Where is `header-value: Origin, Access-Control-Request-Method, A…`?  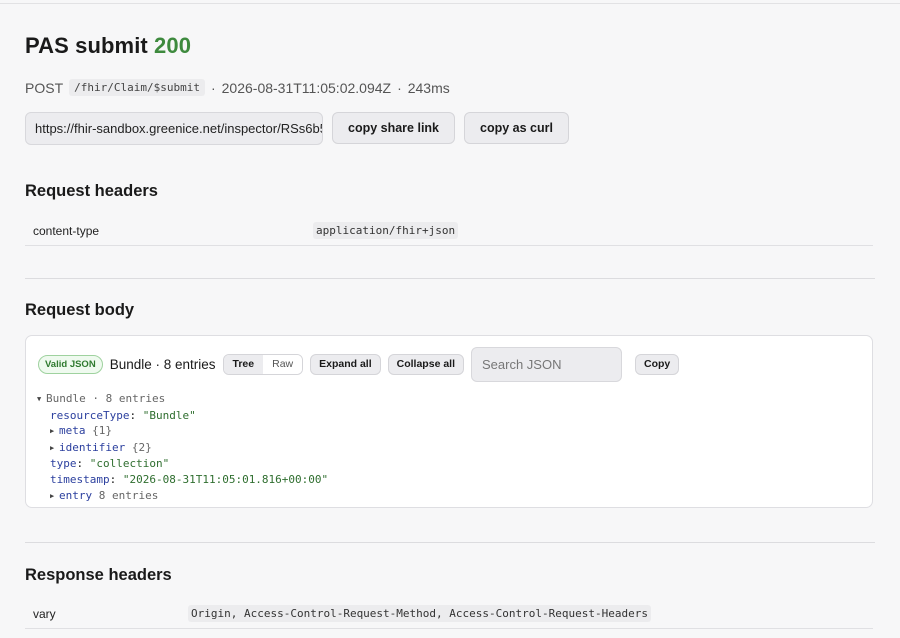 header-value: Origin, Access-Control-Request-Method, A… is located at coordinates (419, 613).